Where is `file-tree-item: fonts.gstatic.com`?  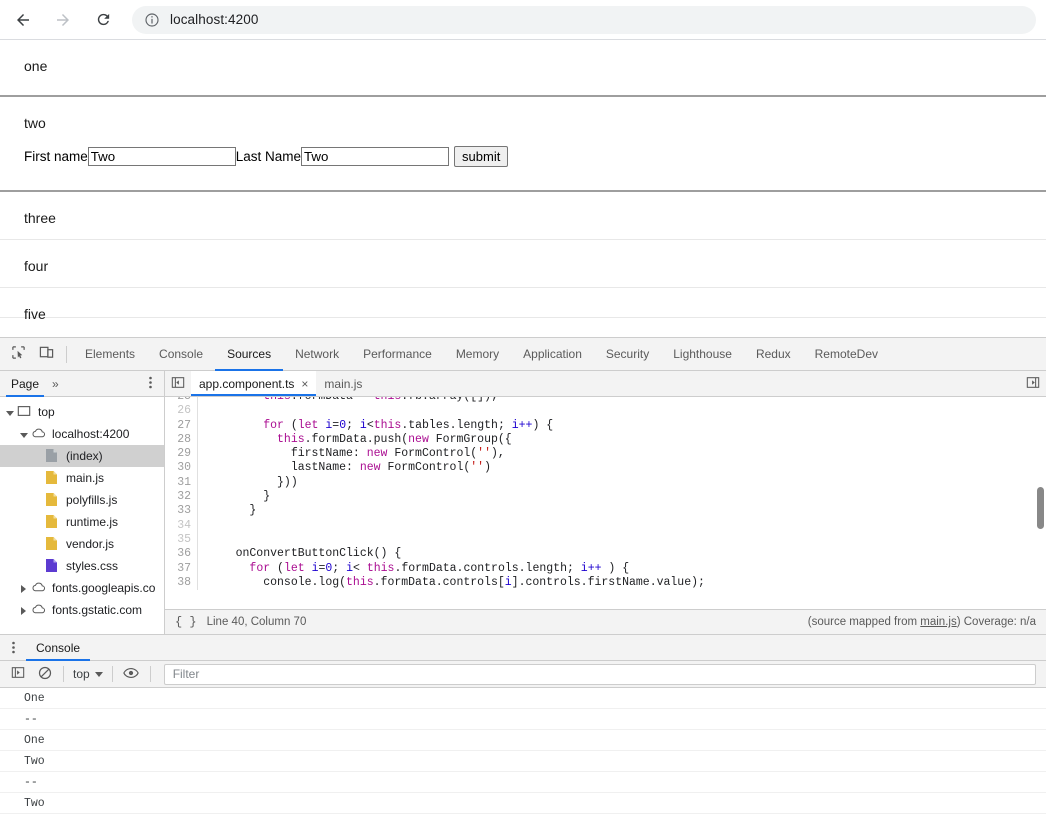
file-tree-item: fonts.gstatic.com is located at coordinates (82, 610).